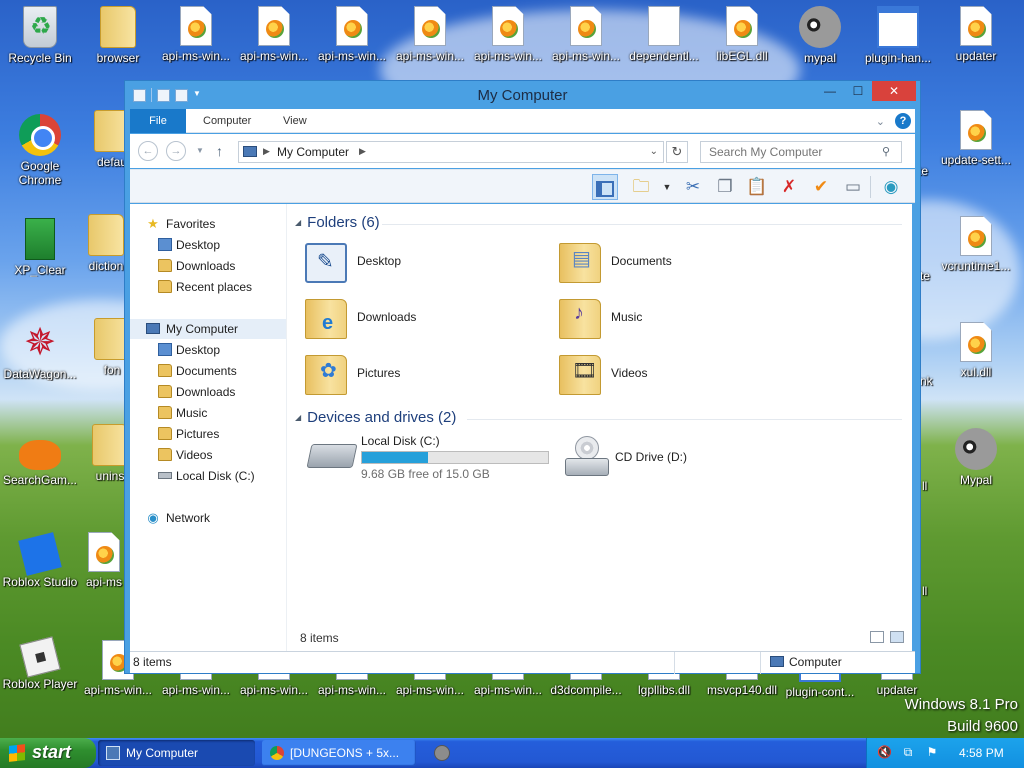  I want to click on folder-item-desktop: ✎ Desktop, so click(405, 264).